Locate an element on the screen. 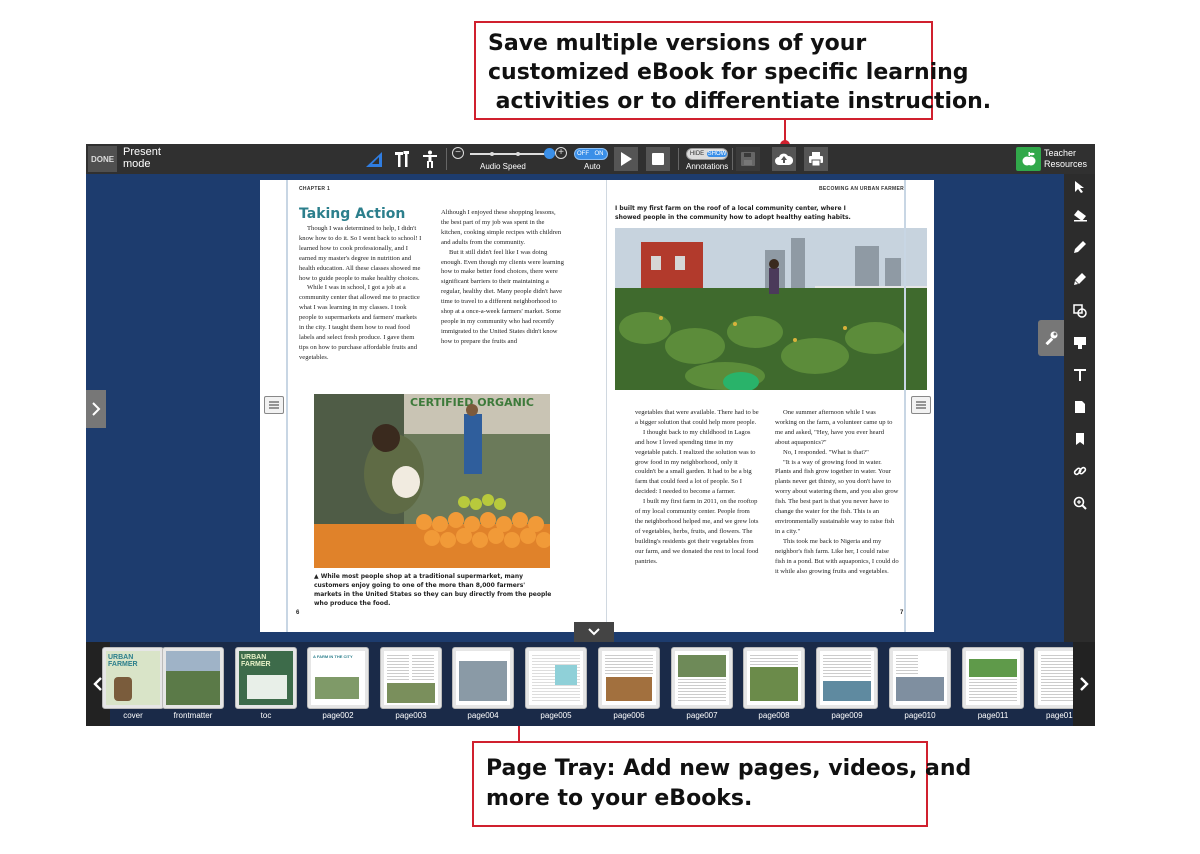  thumbnail-label: page011 is located at coordinates (993, 715).